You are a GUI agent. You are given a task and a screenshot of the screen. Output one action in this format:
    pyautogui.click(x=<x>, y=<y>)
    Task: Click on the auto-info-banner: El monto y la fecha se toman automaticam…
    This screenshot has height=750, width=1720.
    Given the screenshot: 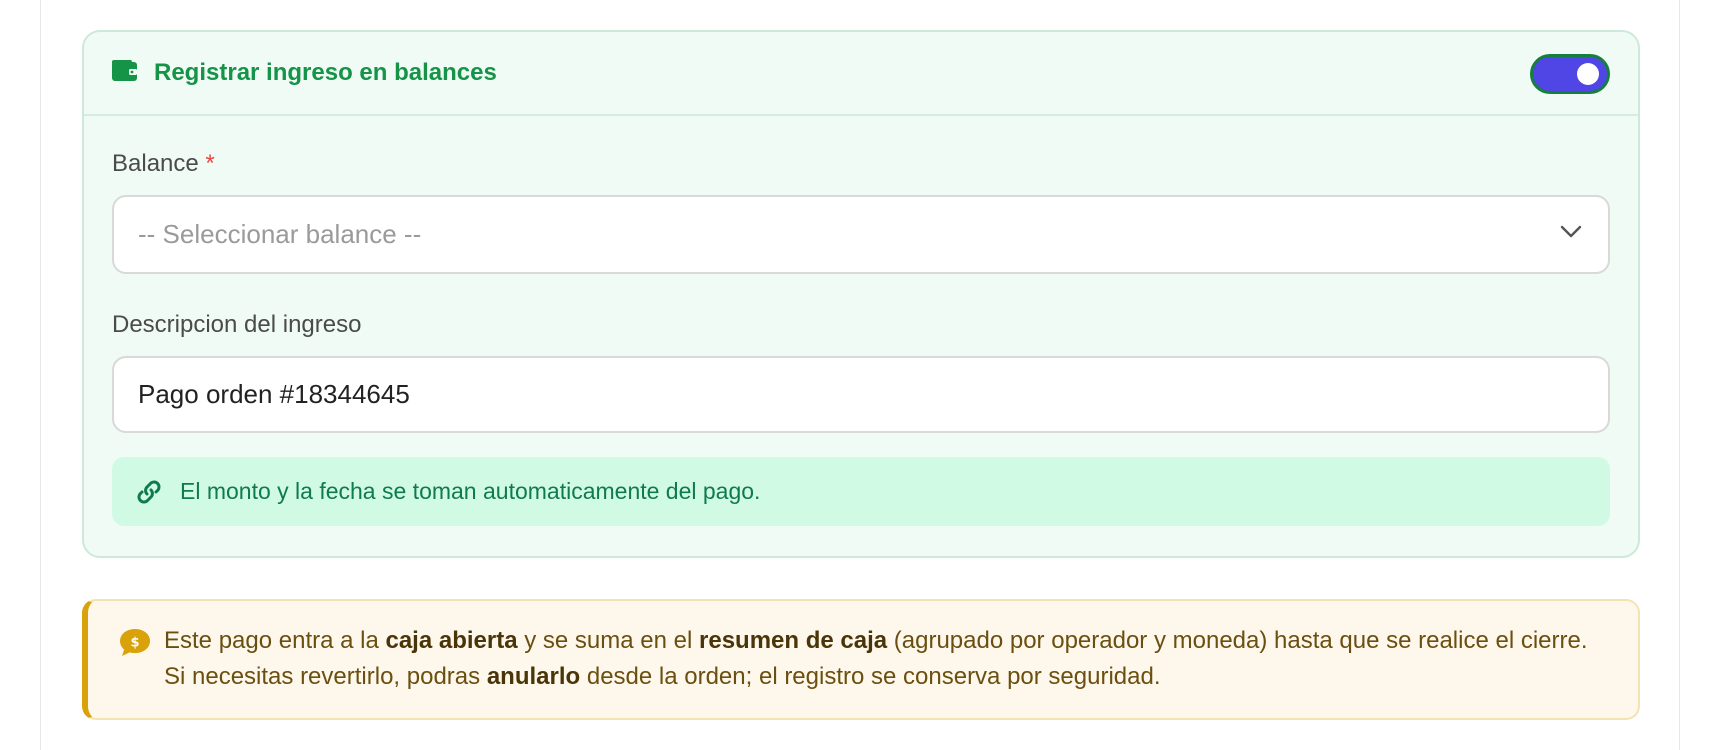 What is the action you would take?
    pyautogui.click(x=861, y=491)
    